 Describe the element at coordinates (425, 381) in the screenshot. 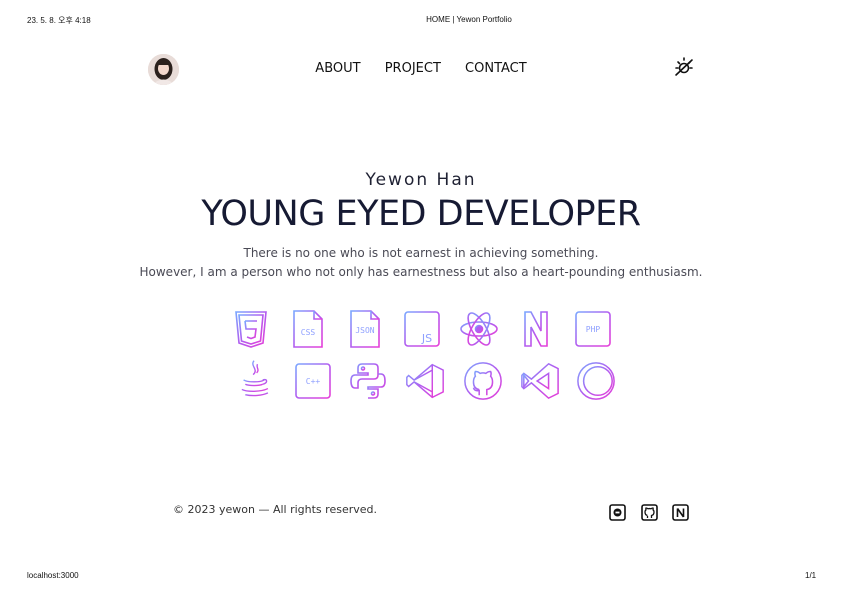

I see `vscode-icon` at that location.